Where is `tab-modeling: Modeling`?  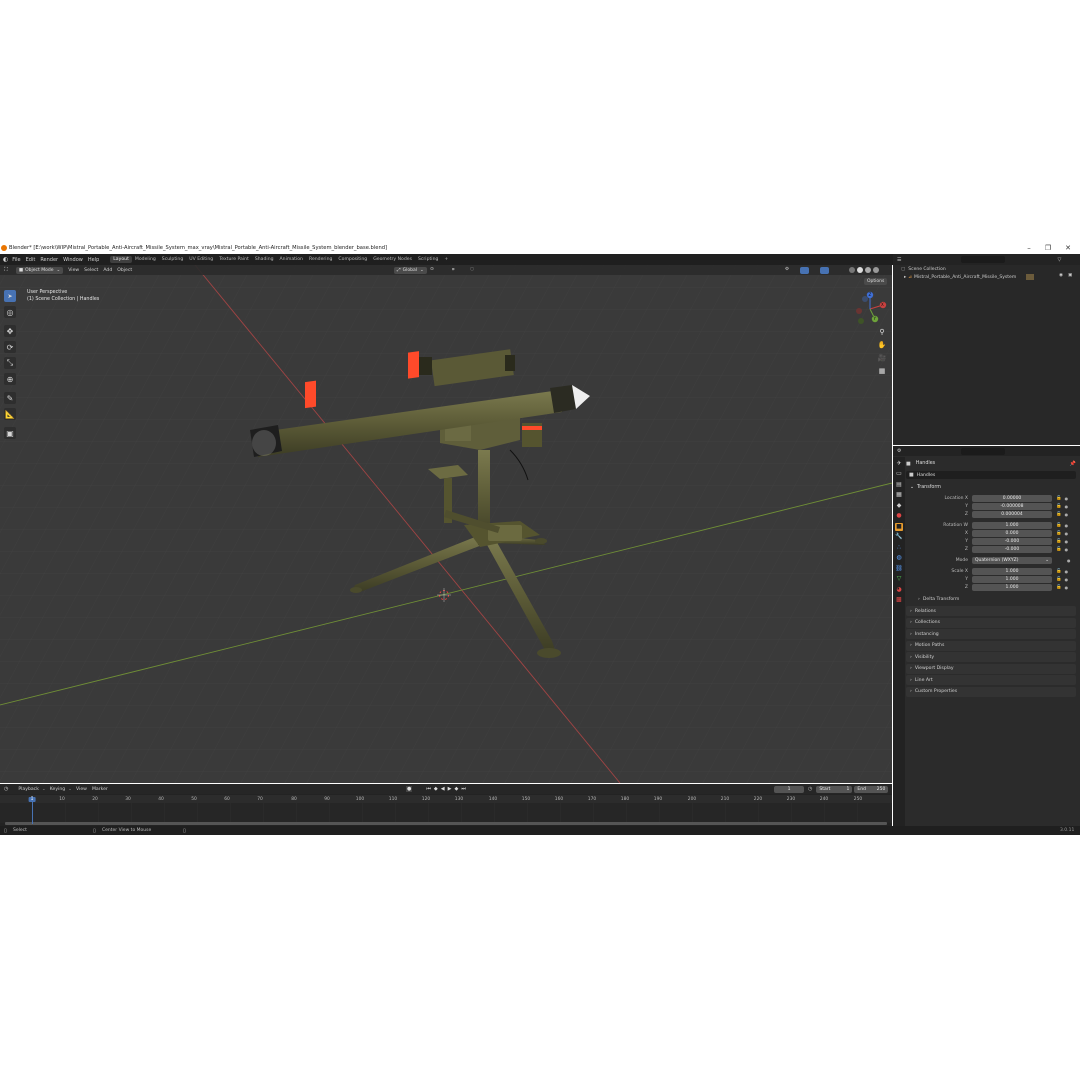 tab-modeling: Modeling is located at coordinates (145, 259).